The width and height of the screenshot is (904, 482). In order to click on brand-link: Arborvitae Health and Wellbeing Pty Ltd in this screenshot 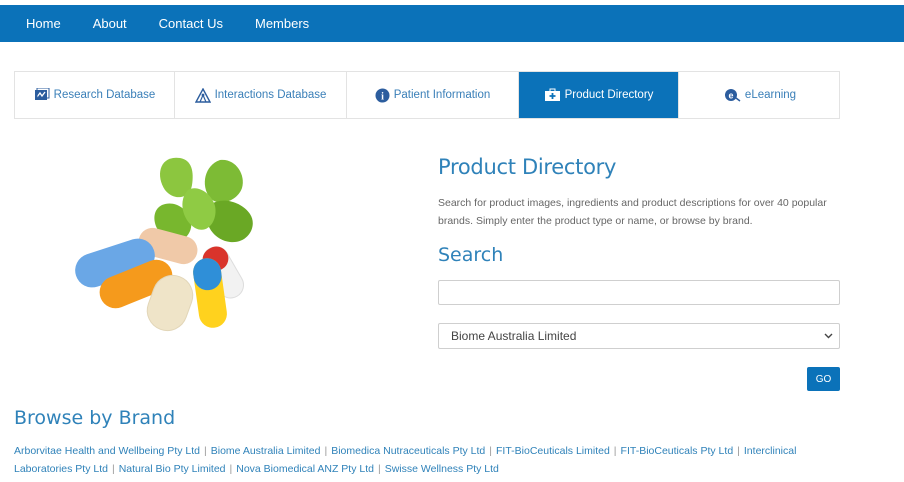, I will do `click(107, 451)`.